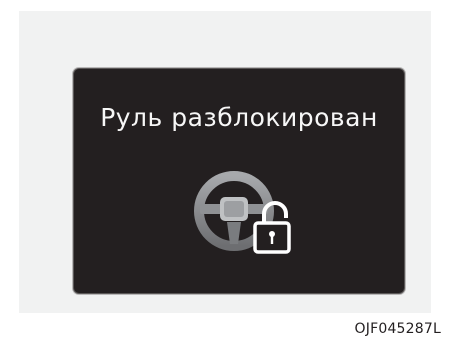 The height and width of the screenshot is (346, 450). What do you see at coordinates (397, 329) in the screenshot?
I see `figure-code: OJF045287L` at bounding box center [397, 329].